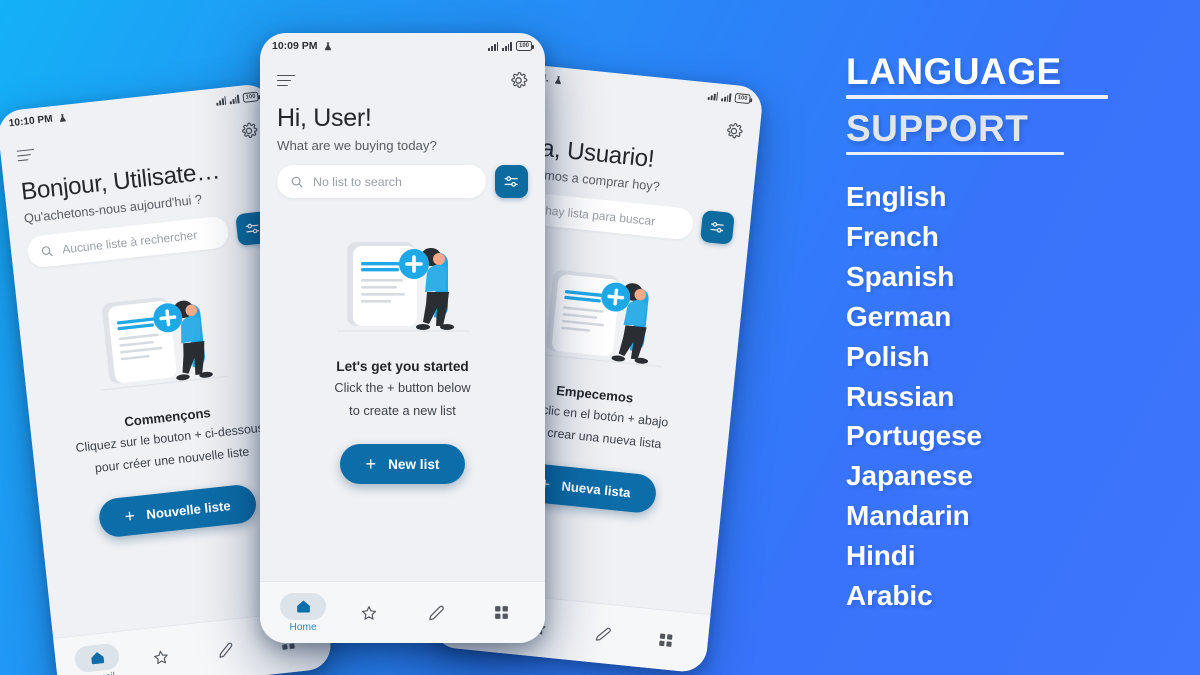 The height and width of the screenshot is (675, 1200). What do you see at coordinates (402, 387) in the screenshot?
I see `empty-state-line-1: Click the + button below` at bounding box center [402, 387].